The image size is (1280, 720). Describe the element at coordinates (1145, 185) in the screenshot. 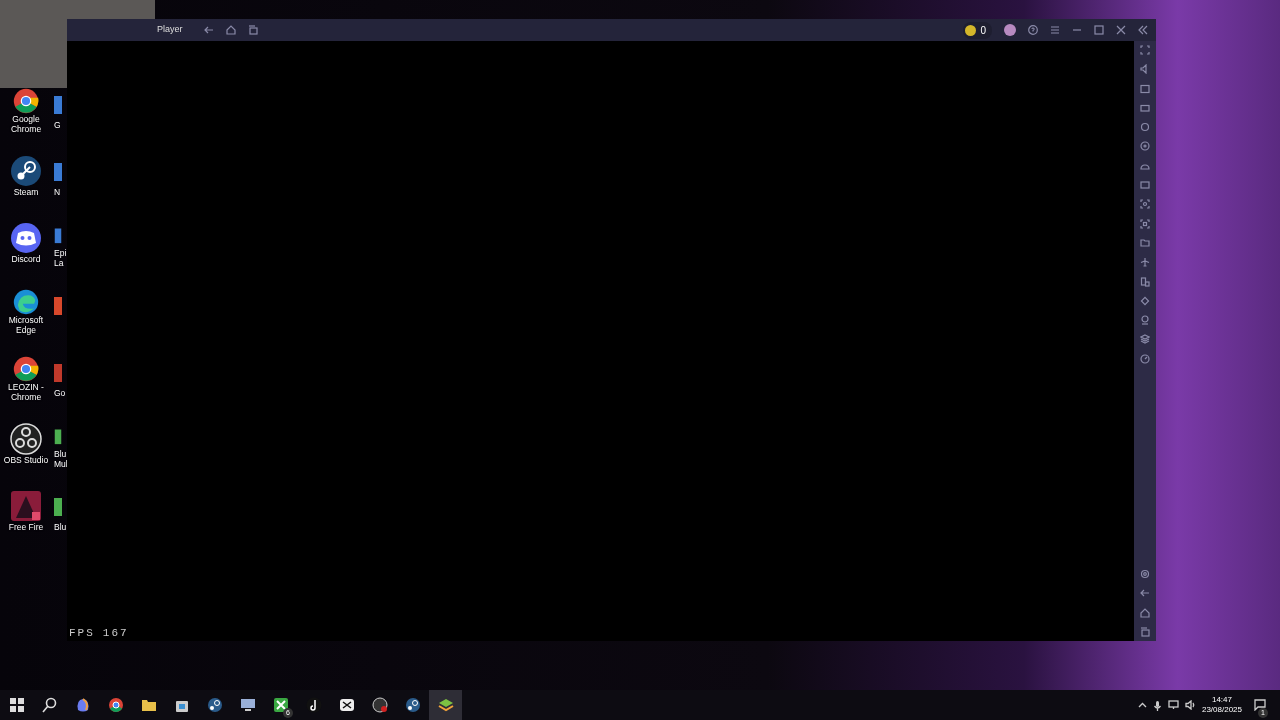

I see `fps-icon` at that location.